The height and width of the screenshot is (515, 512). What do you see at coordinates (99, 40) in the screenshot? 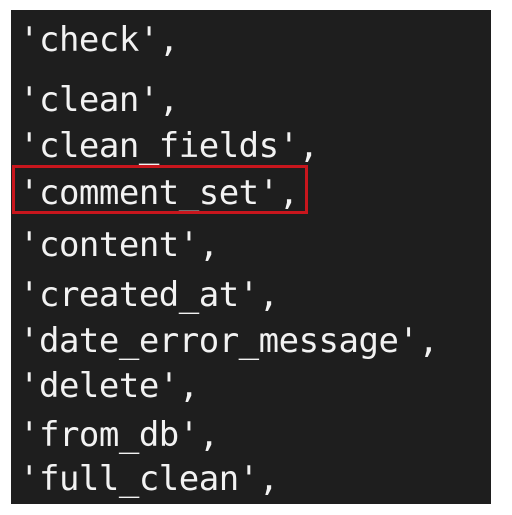
I see `list-item: 'check',` at bounding box center [99, 40].